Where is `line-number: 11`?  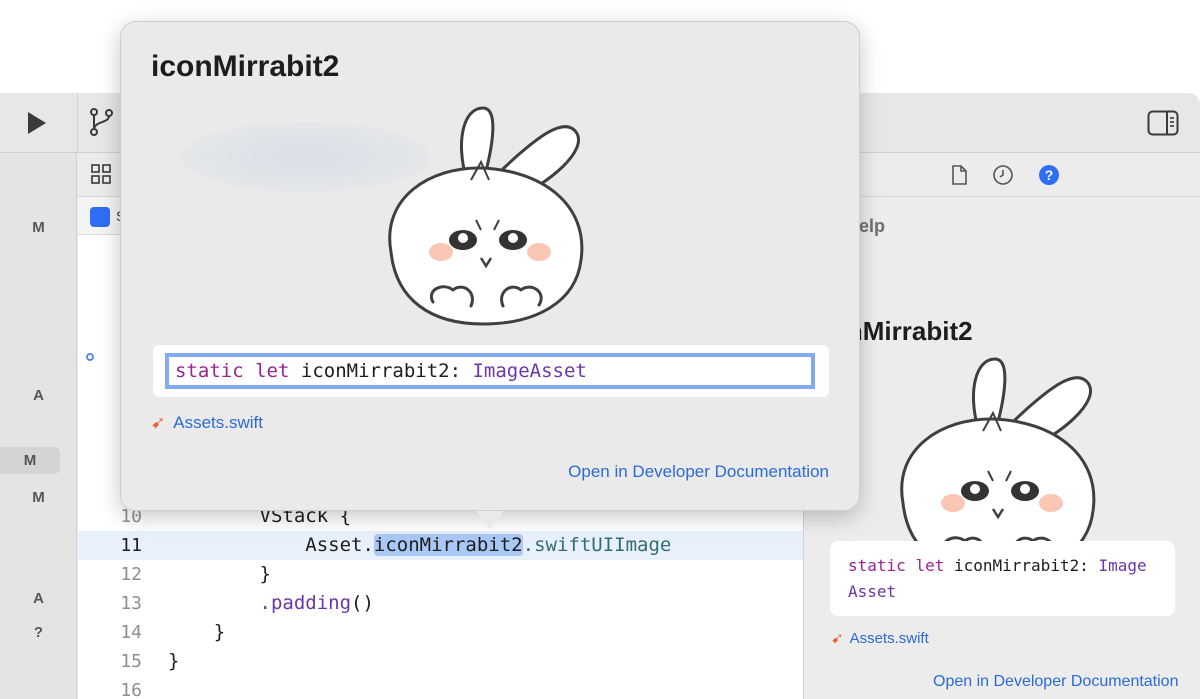 line-number: 11 is located at coordinates (131, 545).